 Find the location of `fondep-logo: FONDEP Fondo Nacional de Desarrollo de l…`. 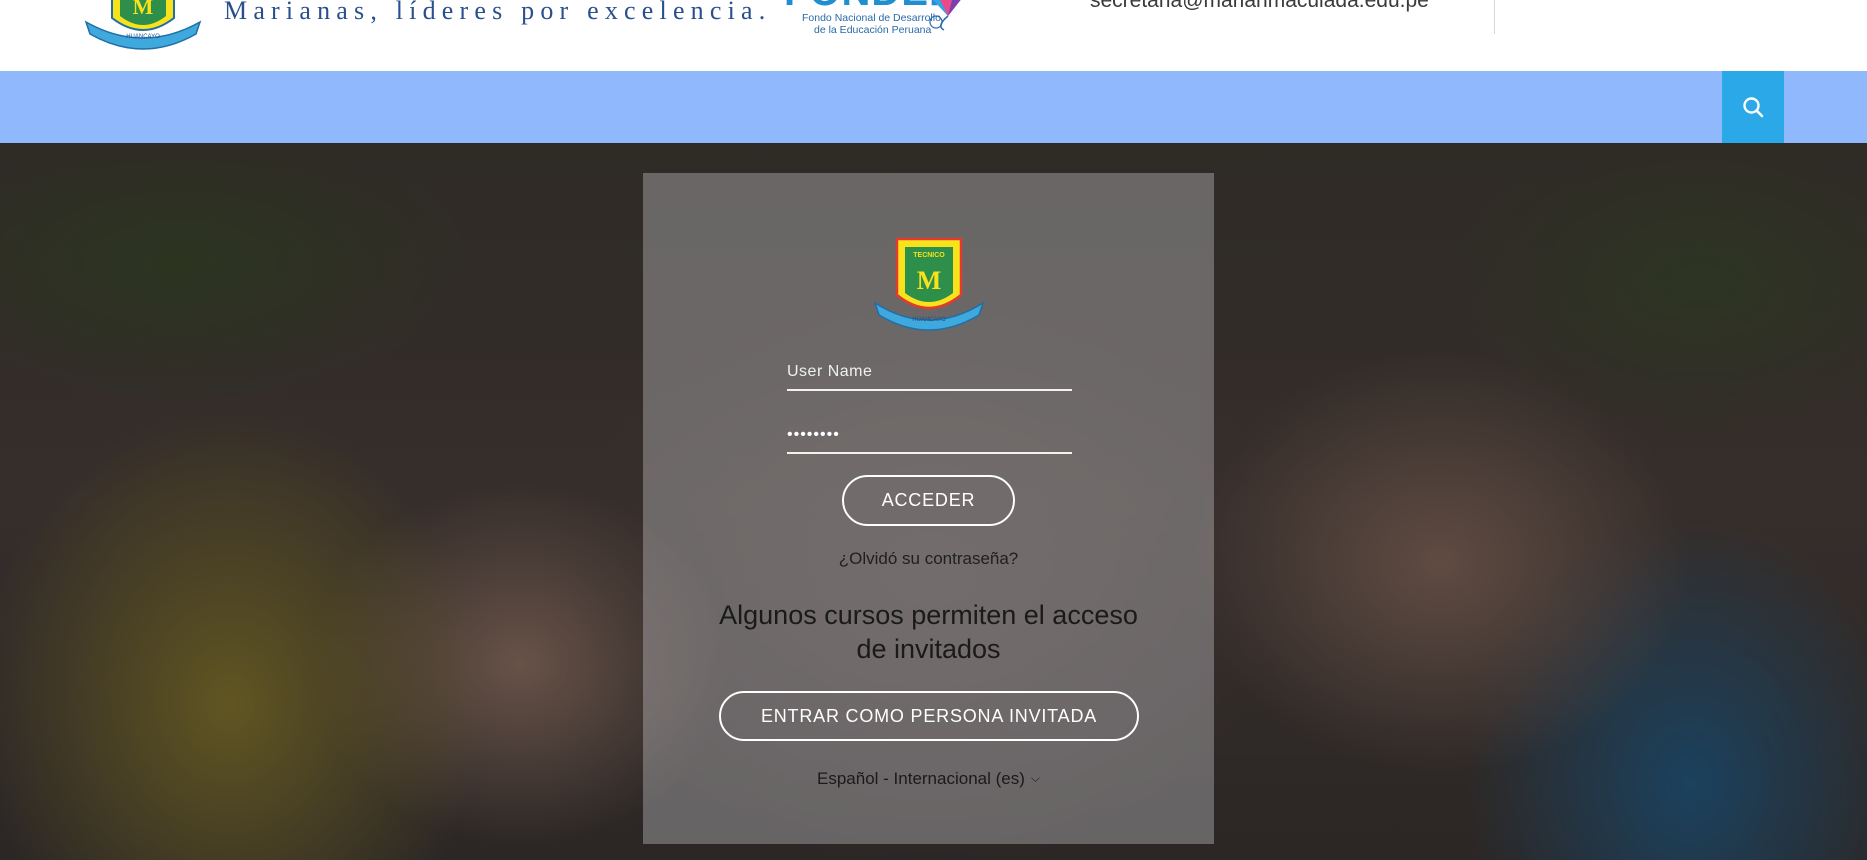

fondep-logo: FONDEP Fondo Nacional de Desarrollo de l… is located at coordinates (884, 19).